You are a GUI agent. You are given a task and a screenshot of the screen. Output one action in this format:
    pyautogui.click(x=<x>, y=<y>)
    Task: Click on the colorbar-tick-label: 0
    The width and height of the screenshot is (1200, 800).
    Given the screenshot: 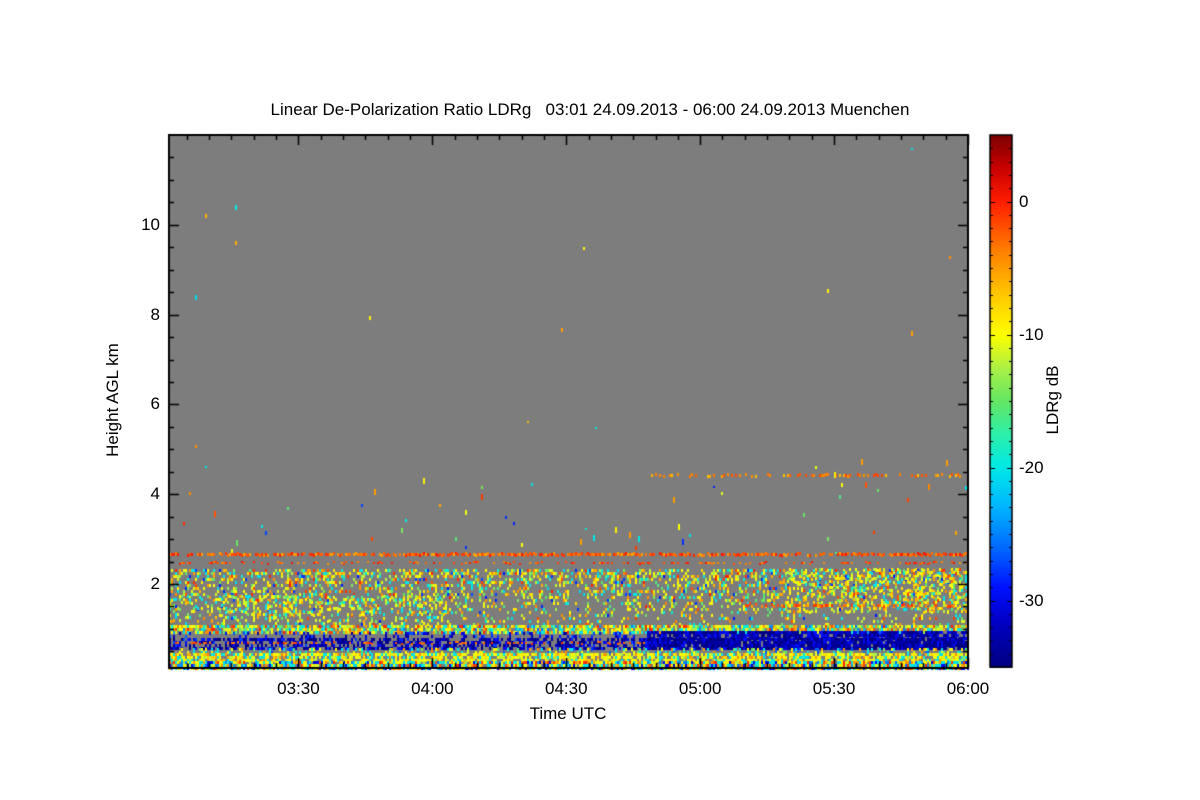 What is the action you would take?
    pyautogui.click(x=1024, y=201)
    